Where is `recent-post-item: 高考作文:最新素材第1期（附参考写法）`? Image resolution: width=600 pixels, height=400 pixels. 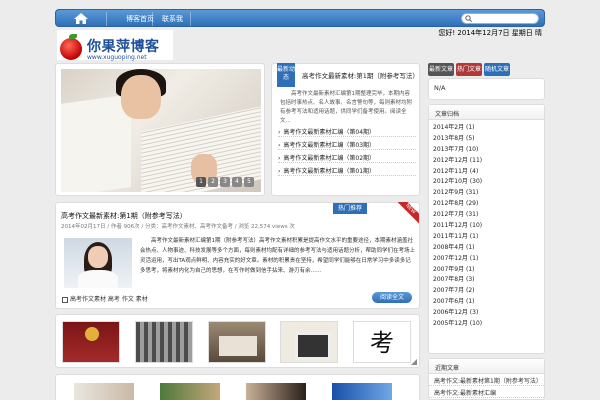
recent-post-item: 高考作文:最新素材第1期（附参考写法） is located at coordinates (486, 380).